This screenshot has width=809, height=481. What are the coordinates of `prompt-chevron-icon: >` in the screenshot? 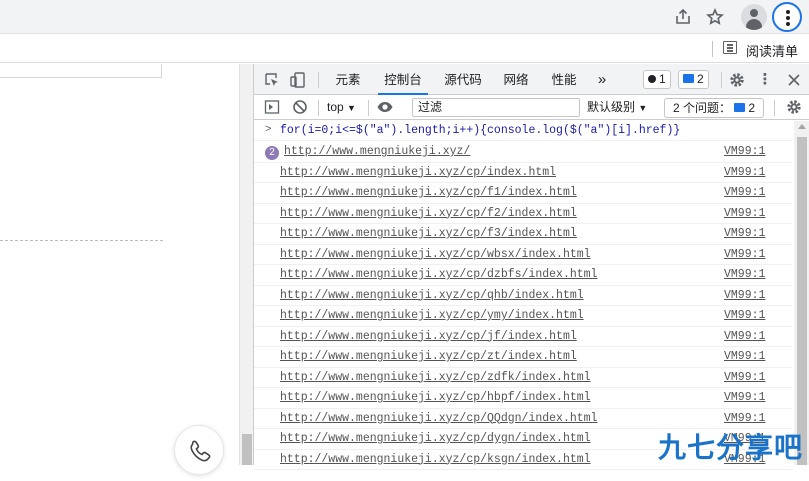 It's located at (268, 130).